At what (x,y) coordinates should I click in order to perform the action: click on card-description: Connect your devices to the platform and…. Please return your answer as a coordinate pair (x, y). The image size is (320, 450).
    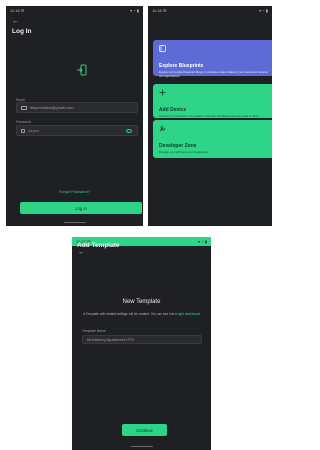
    Looking at the image, I should click on (209, 116).